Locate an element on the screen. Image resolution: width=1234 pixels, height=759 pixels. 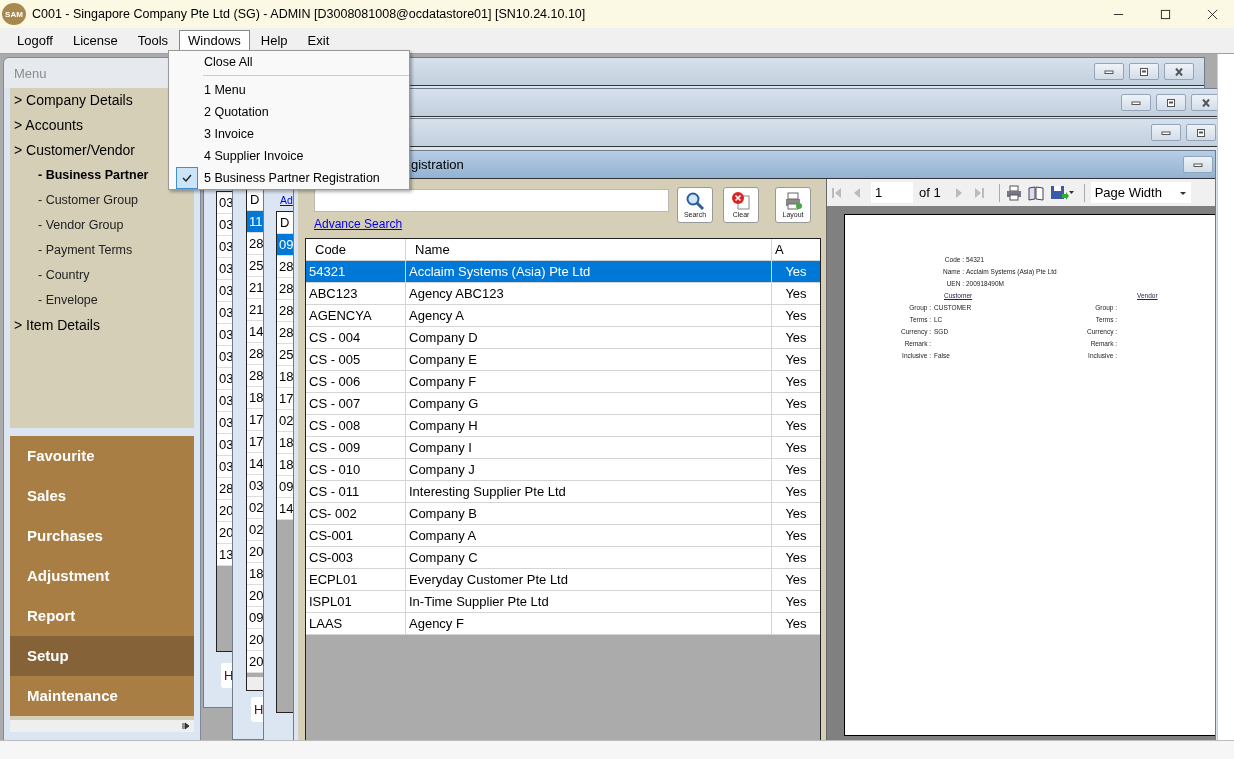
table-row: CS - 008 Company H Yes is located at coordinates (563, 426).